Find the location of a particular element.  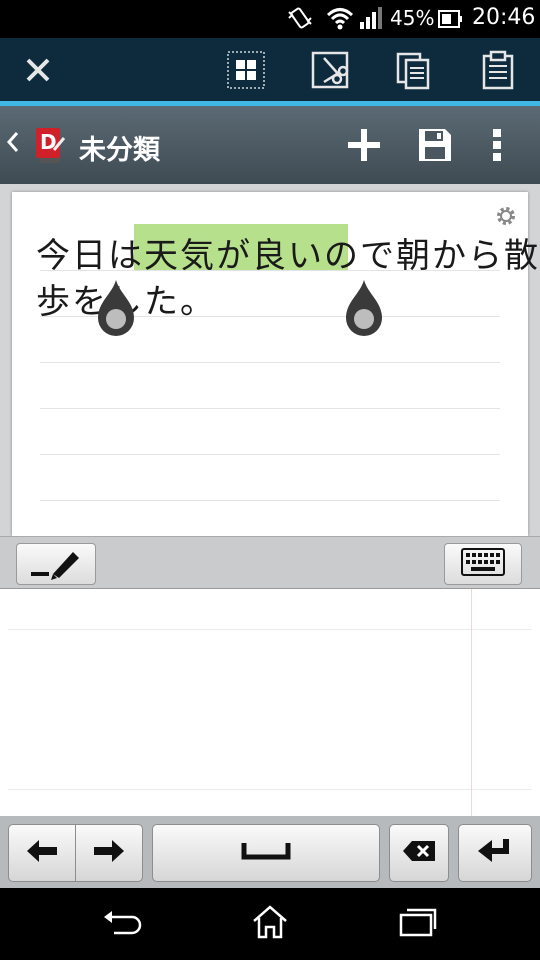

overflow-menu-button is located at coordinates (497, 147).